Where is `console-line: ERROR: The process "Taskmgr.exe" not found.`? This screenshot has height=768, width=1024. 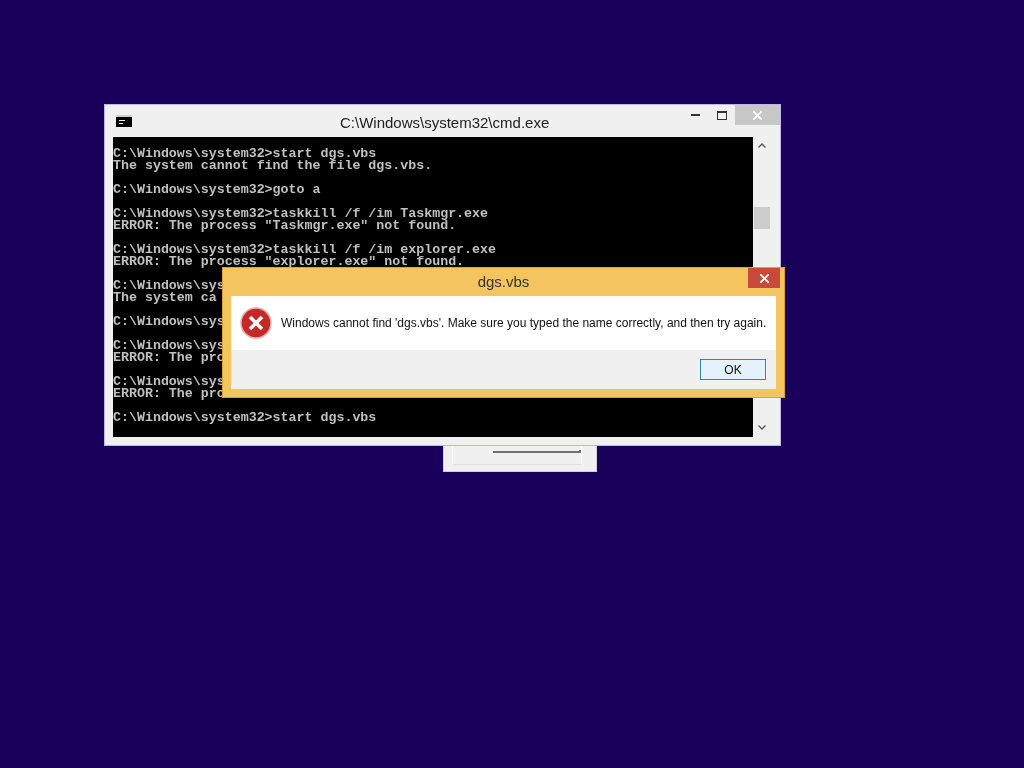
console-line: ERROR: The process "Taskmgr.exe" not found. is located at coordinates (285, 226).